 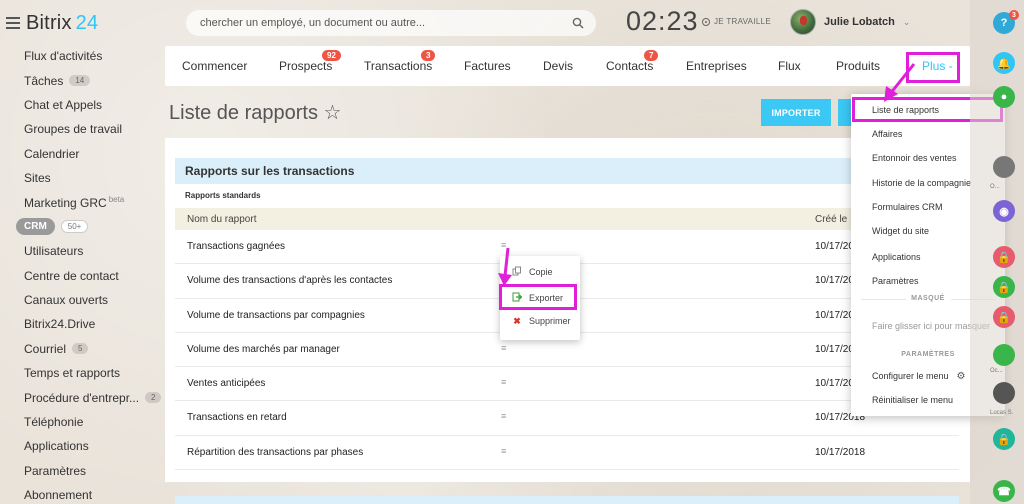 I want to click on report-date: 10/17/2018, so click(x=840, y=452).